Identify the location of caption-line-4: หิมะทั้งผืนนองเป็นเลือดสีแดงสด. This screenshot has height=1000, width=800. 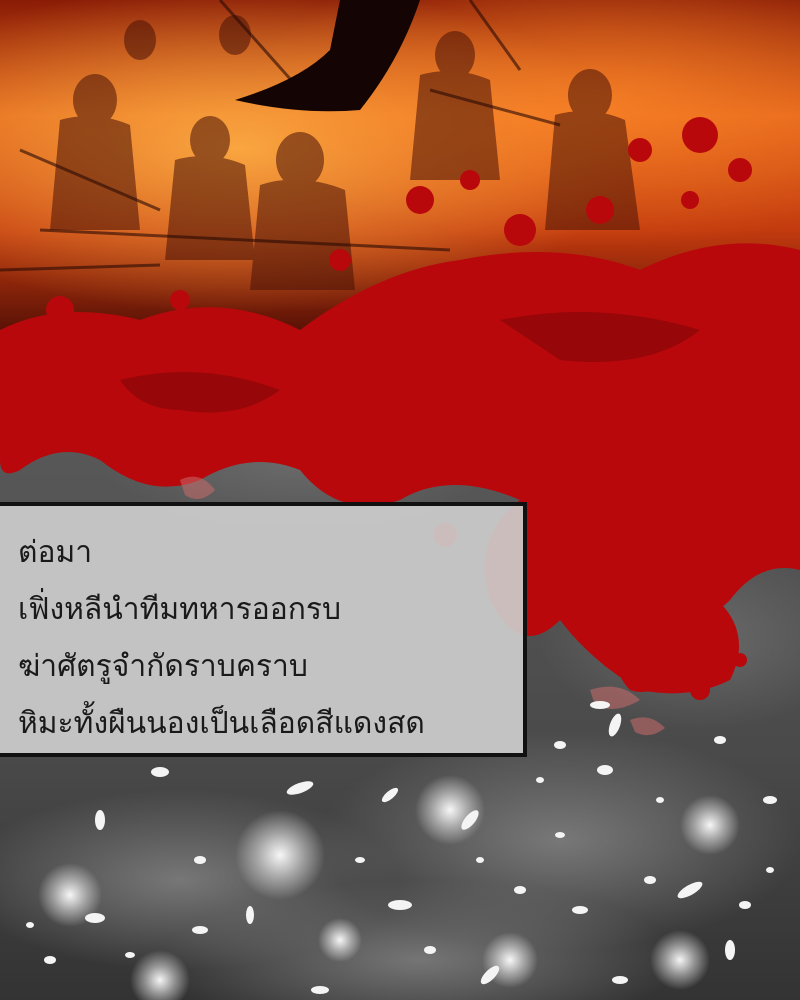
(221, 723).